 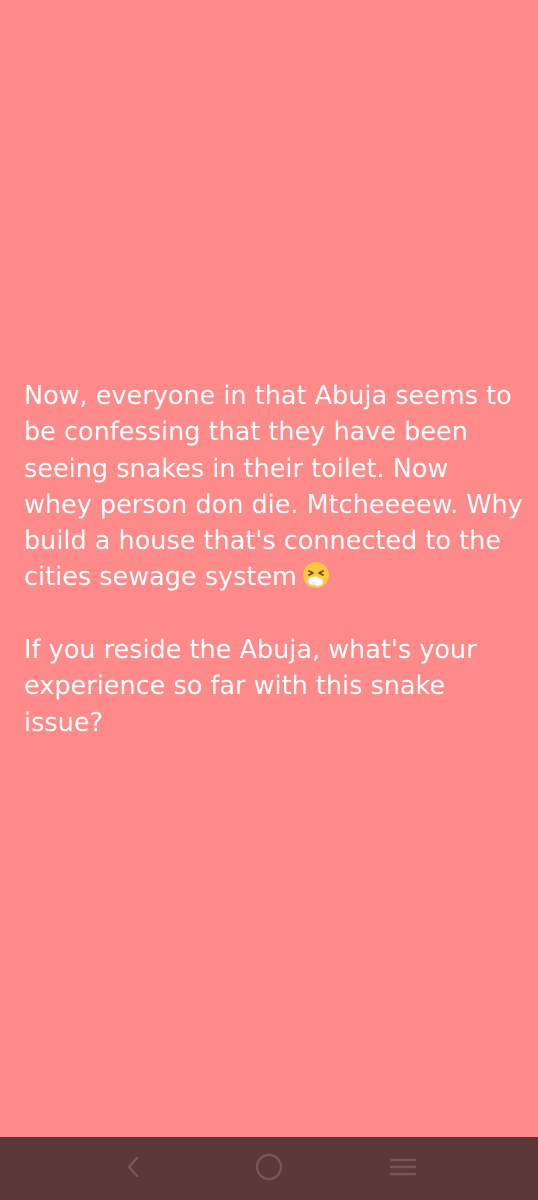 I want to click on chevron-left-icon, so click(x=134, y=1169).